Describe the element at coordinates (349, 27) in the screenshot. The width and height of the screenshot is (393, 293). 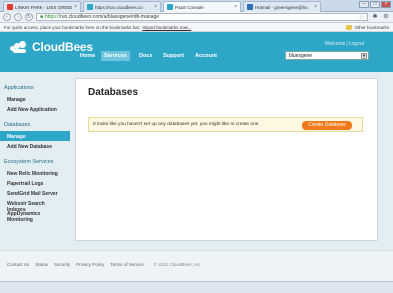
I see `folder-icon` at that location.